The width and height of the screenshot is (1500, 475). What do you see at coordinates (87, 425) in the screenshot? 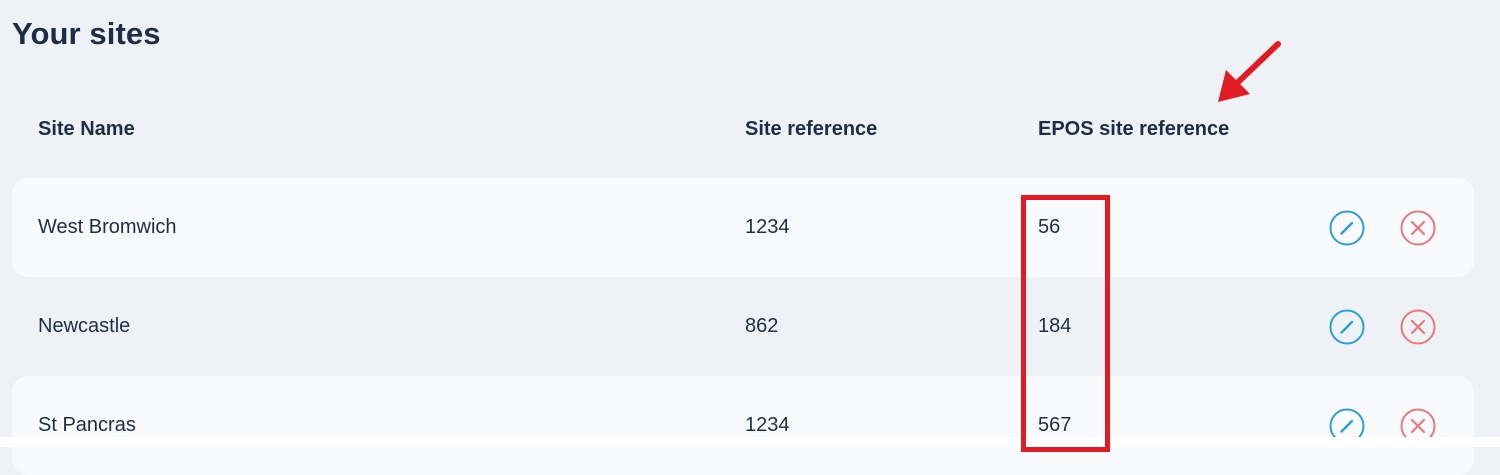
I see `site-name-cell: St Pancras` at bounding box center [87, 425].